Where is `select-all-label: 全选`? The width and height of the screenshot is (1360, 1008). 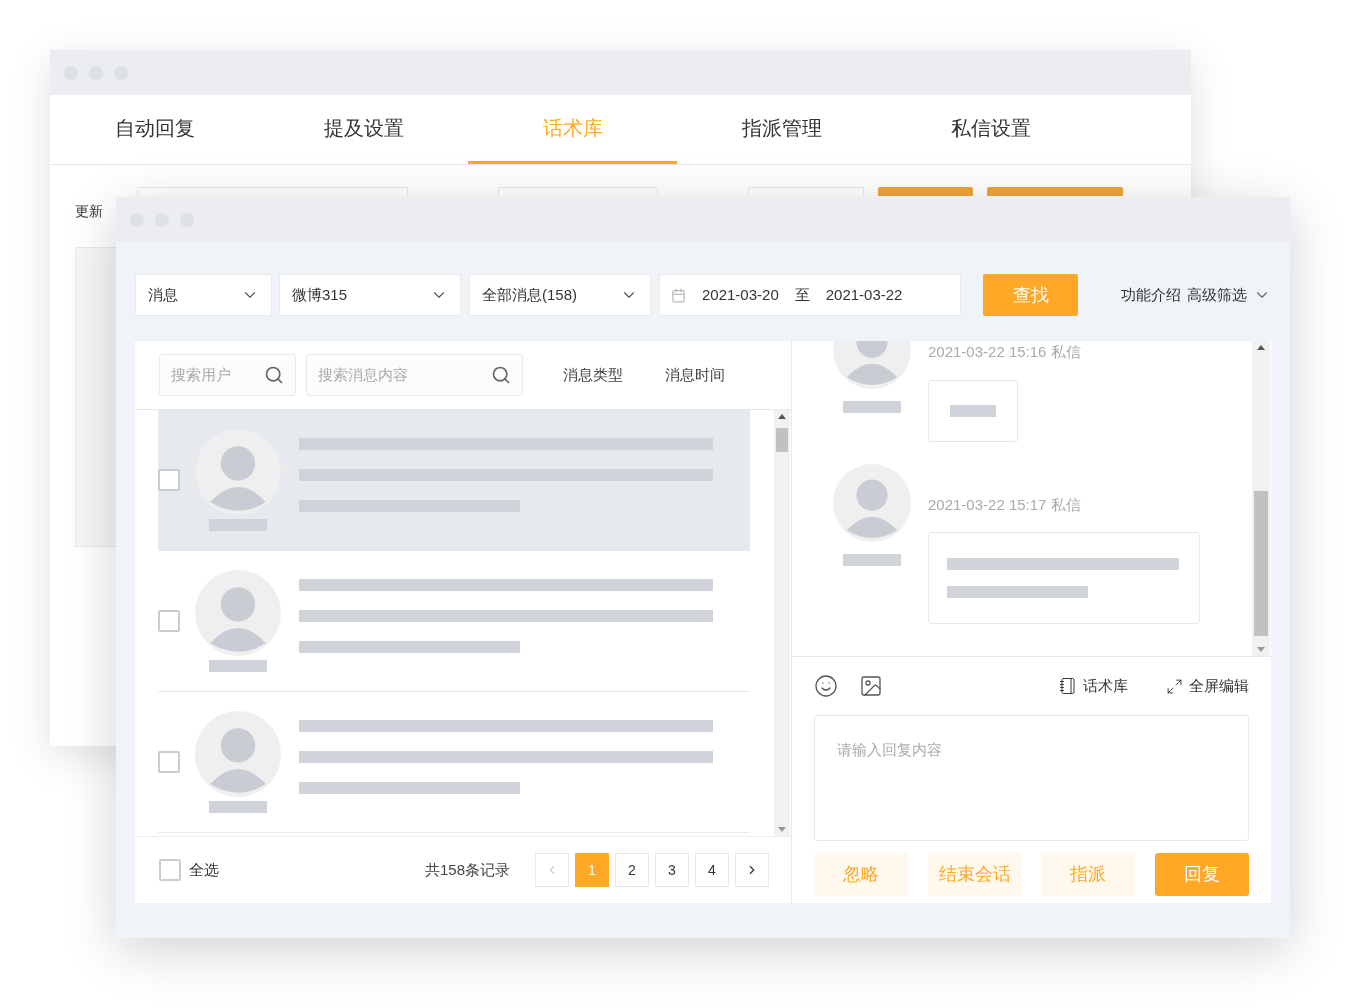
select-all-label: 全选 is located at coordinates (204, 870).